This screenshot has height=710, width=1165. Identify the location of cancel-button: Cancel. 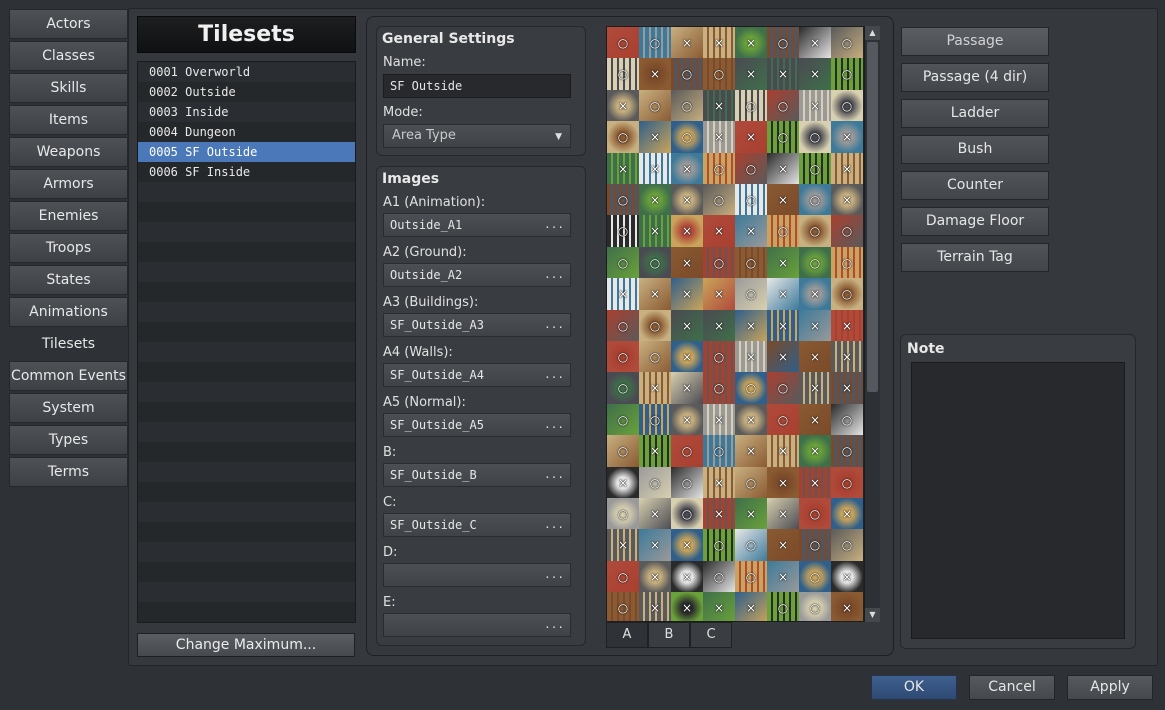
(1012, 687).